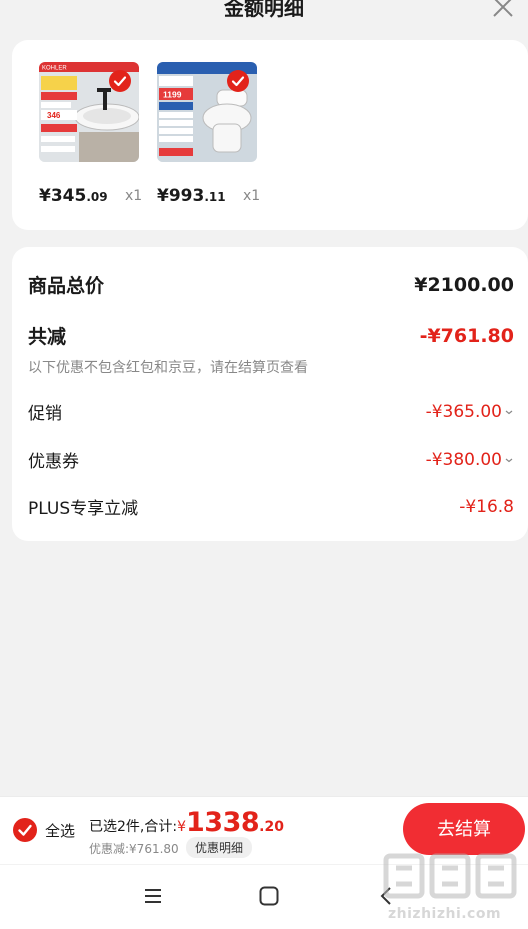 The height and width of the screenshot is (929, 528). What do you see at coordinates (89, 112) in the screenshot?
I see `product-thumbnail: KOHLER 346` at bounding box center [89, 112].